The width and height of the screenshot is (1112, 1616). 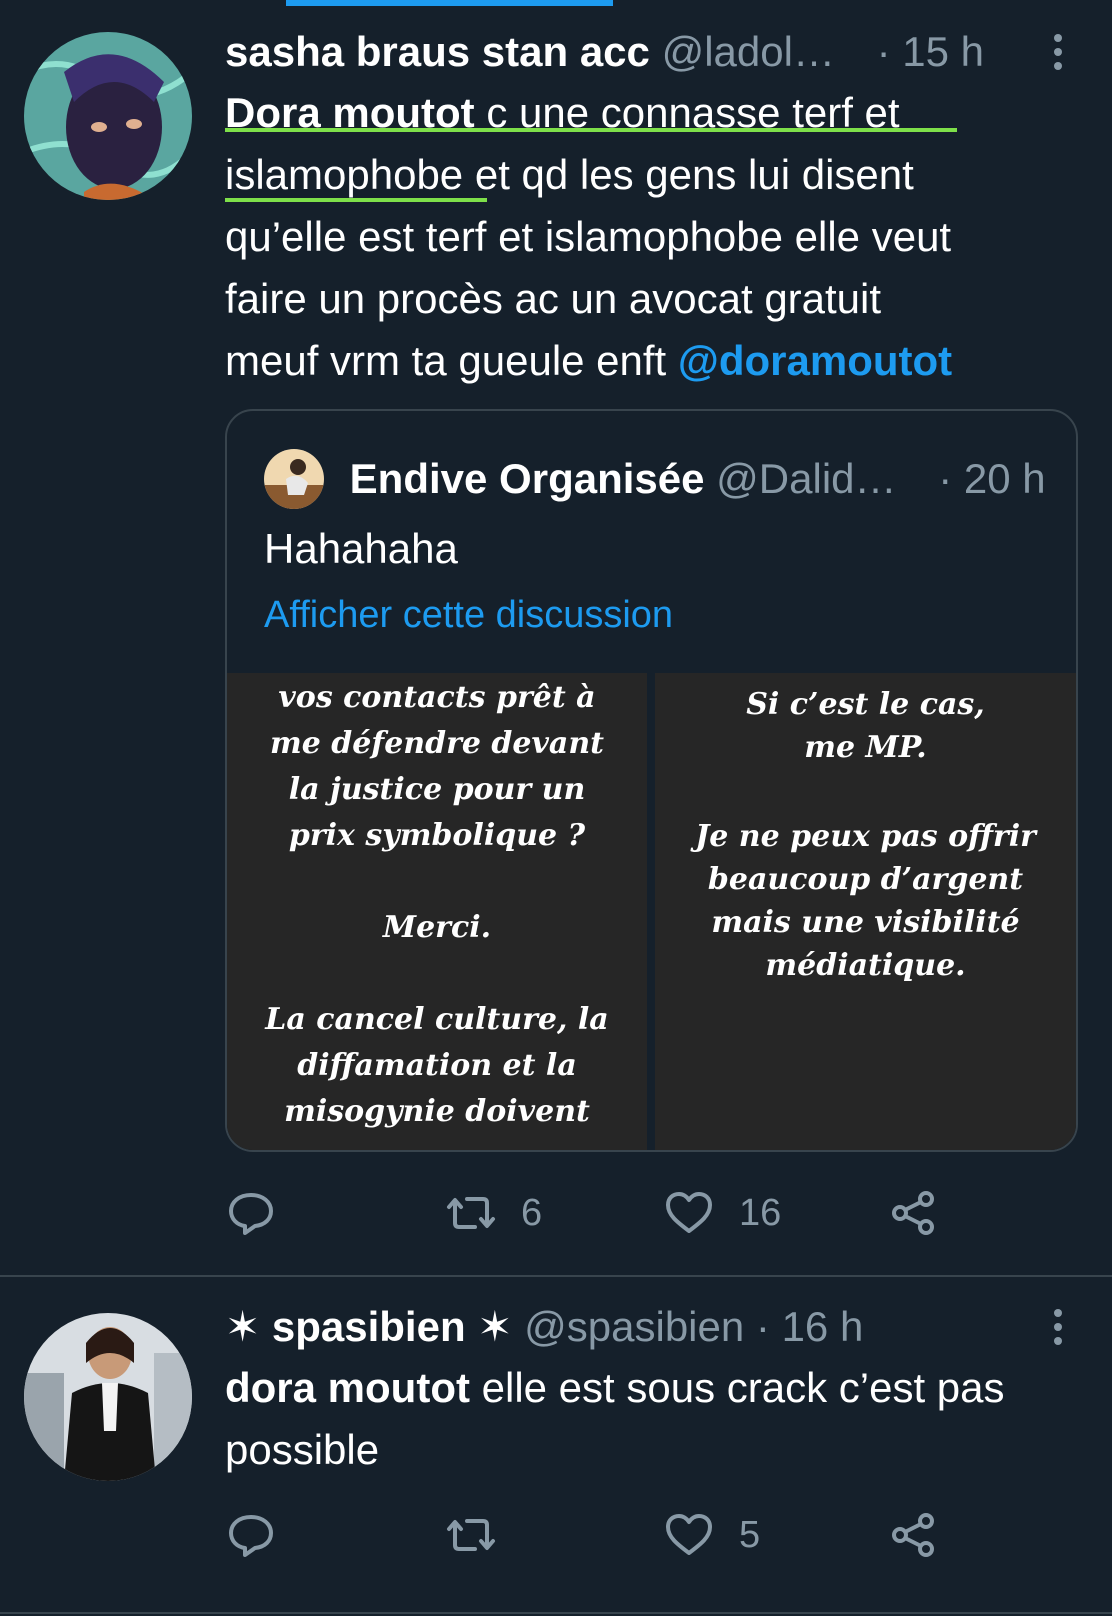 What do you see at coordinates (527, 478) in the screenshot?
I see `display-name: Endive Organisée` at bounding box center [527, 478].